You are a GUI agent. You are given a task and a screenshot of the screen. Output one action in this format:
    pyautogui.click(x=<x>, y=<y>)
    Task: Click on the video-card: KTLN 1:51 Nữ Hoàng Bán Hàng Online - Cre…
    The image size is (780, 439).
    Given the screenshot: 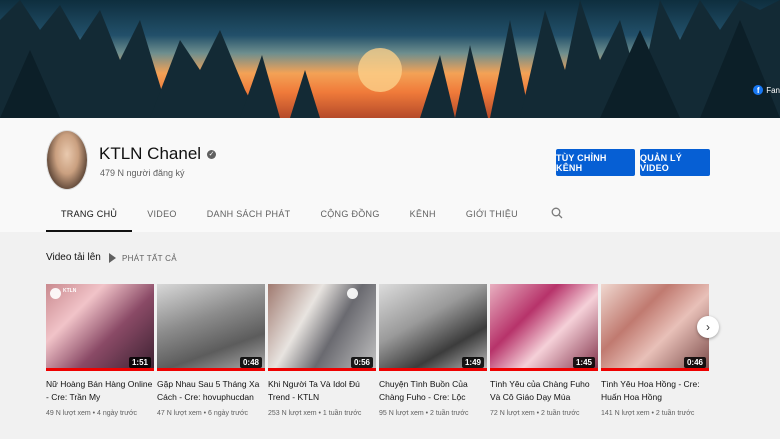 What is the action you would take?
    pyautogui.click(x=100, y=350)
    